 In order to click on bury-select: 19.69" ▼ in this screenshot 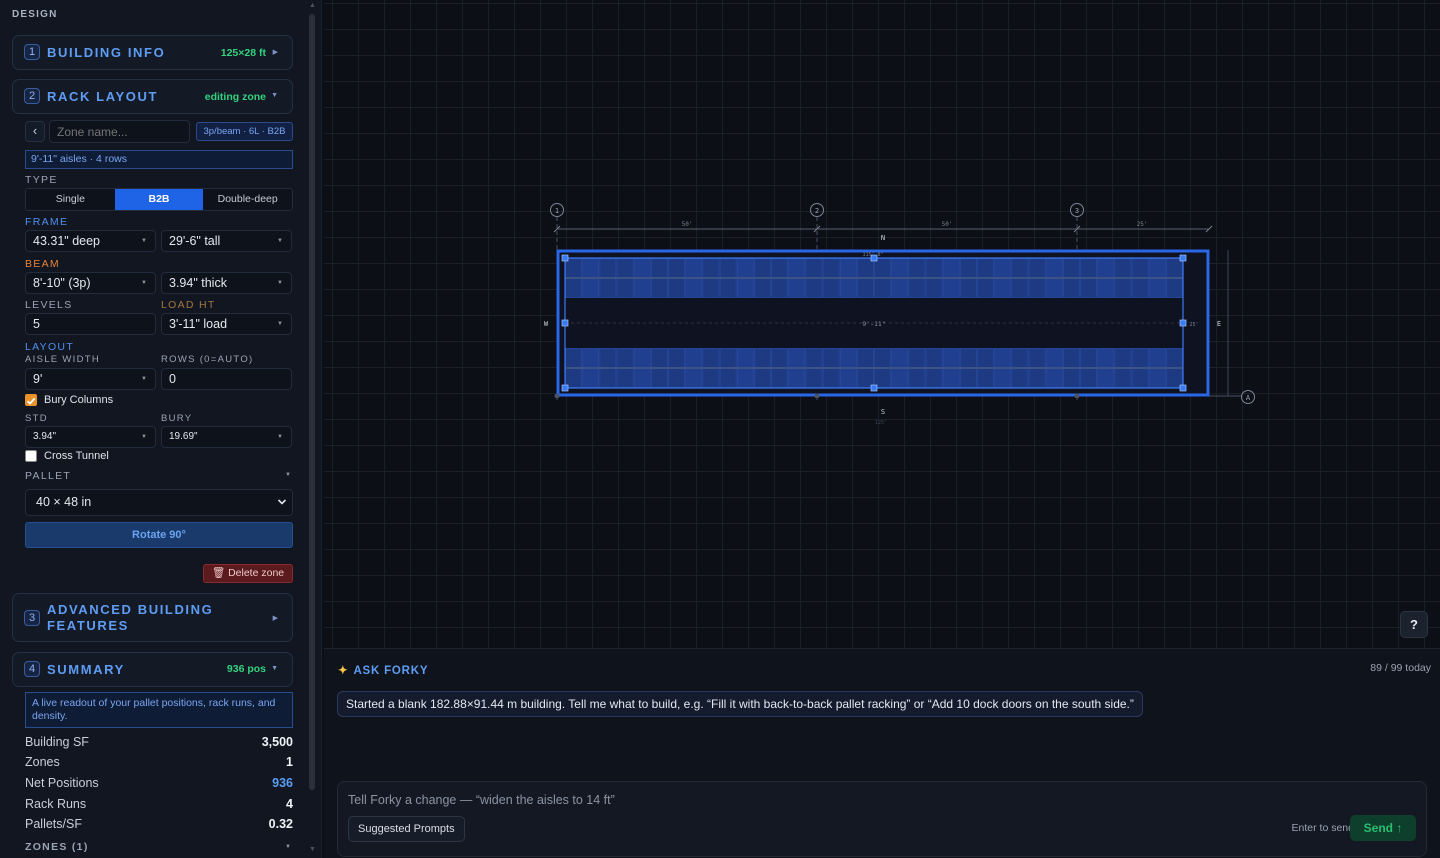, I will do `click(226, 437)`.